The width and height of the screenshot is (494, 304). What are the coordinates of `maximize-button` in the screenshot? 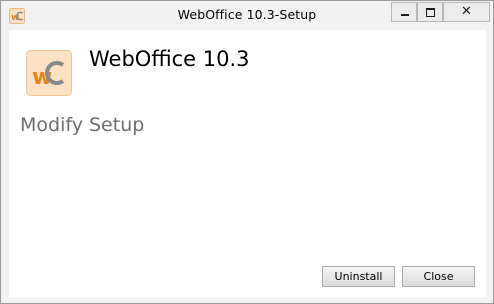 It's located at (430, 12).